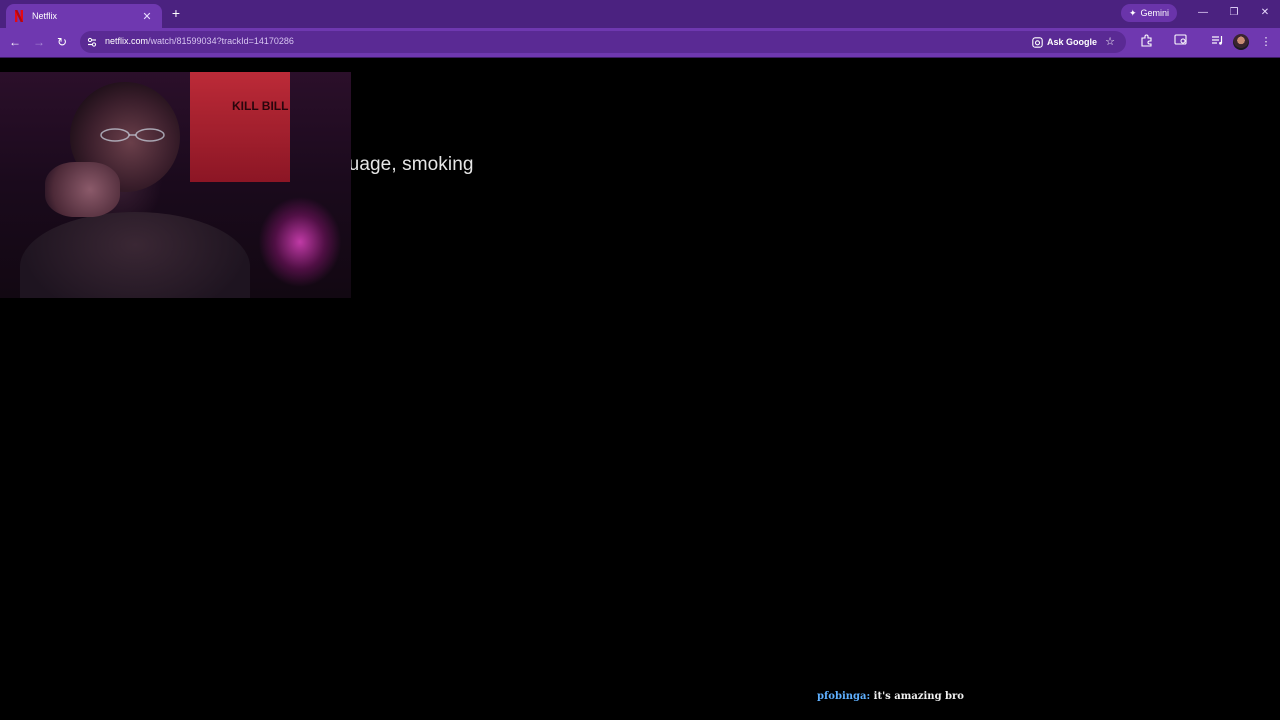  What do you see at coordinates (1234, 13) in the screenshot?
I see `restore-icon: ❐` at bounding box center [1234, 13].